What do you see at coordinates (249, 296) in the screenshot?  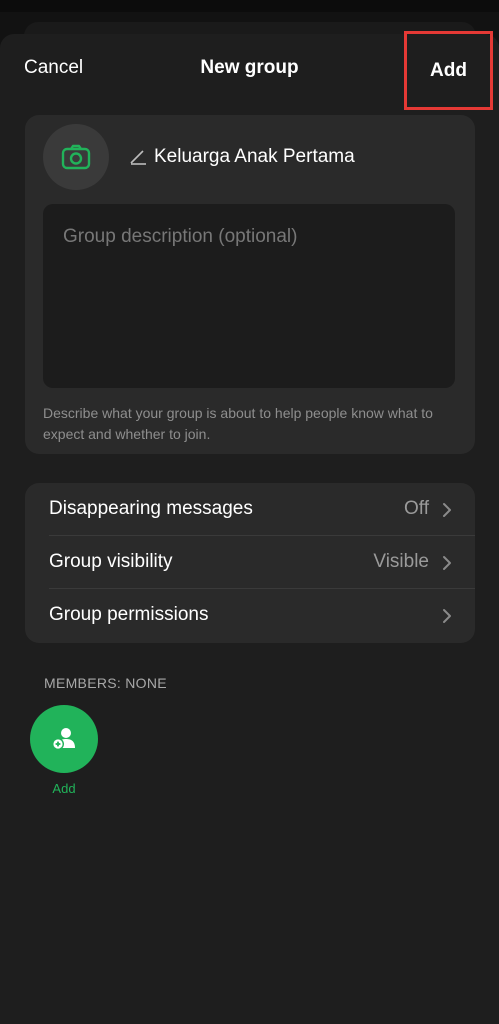 I see `group-description-field: Group description (optional)` at bounding box center [249, 296].